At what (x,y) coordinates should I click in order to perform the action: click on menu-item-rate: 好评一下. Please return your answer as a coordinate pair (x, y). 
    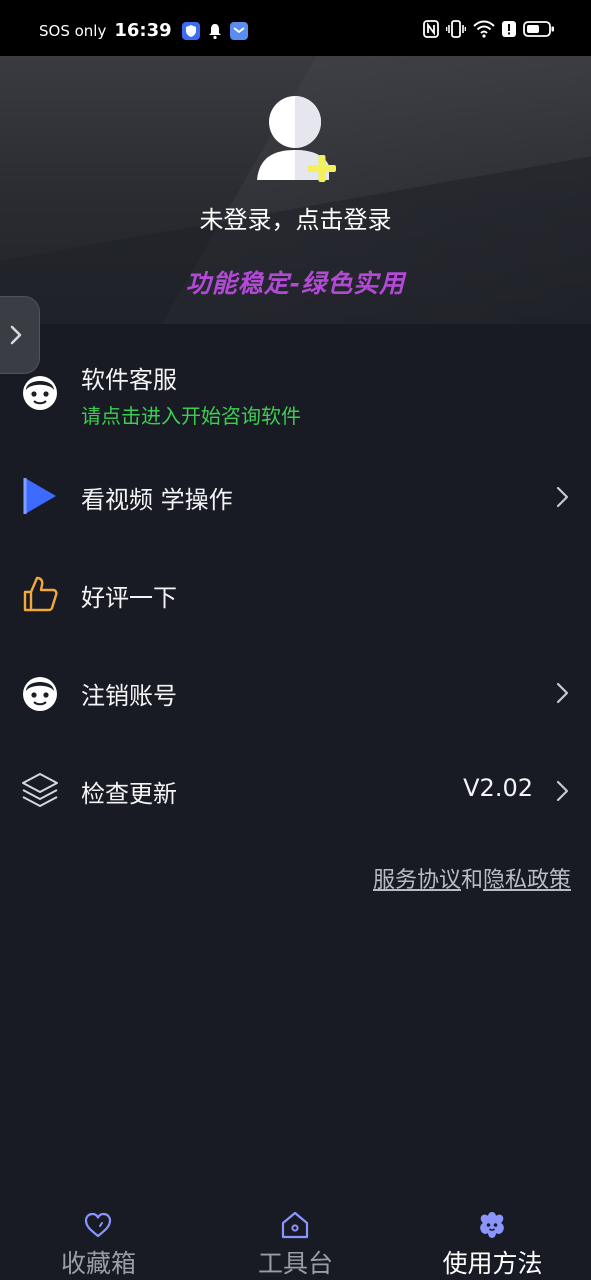
    Looking at the image, I should click on (295, 595).